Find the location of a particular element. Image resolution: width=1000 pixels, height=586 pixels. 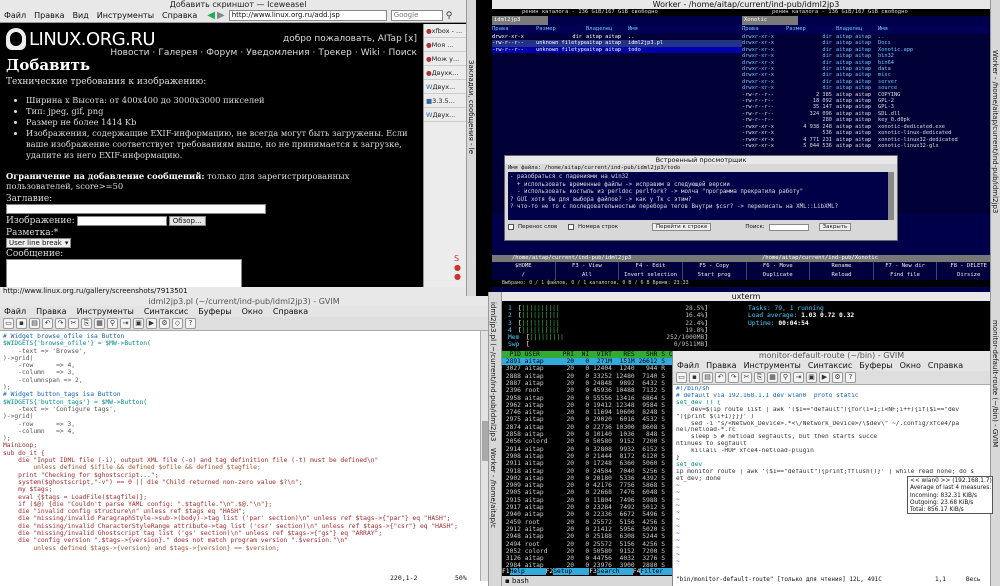

save-icon: ▪ is located at coordinates (694, 377).